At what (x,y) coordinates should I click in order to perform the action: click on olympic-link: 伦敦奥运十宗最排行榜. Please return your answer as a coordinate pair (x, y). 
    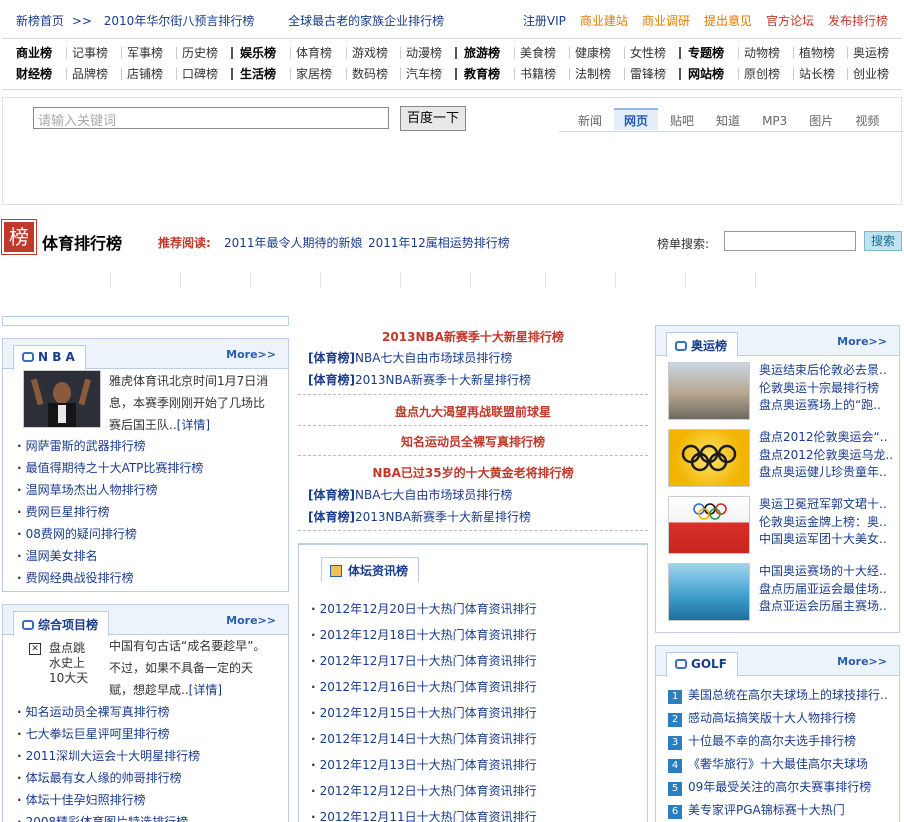
    Looking at the image, I should click on (828, 389).